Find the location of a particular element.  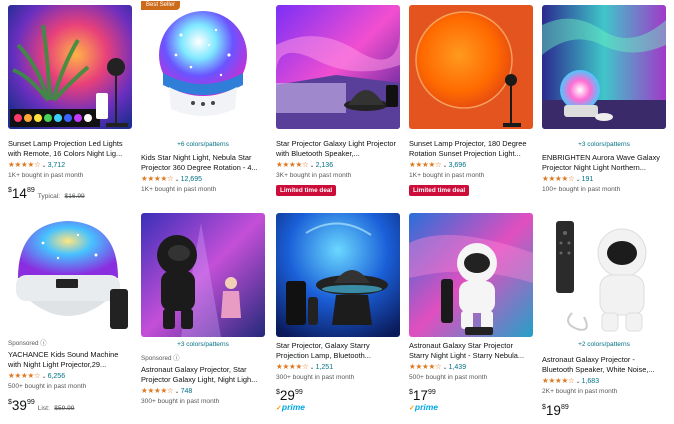

sound-machine-image is located at coordinates (70, 275).